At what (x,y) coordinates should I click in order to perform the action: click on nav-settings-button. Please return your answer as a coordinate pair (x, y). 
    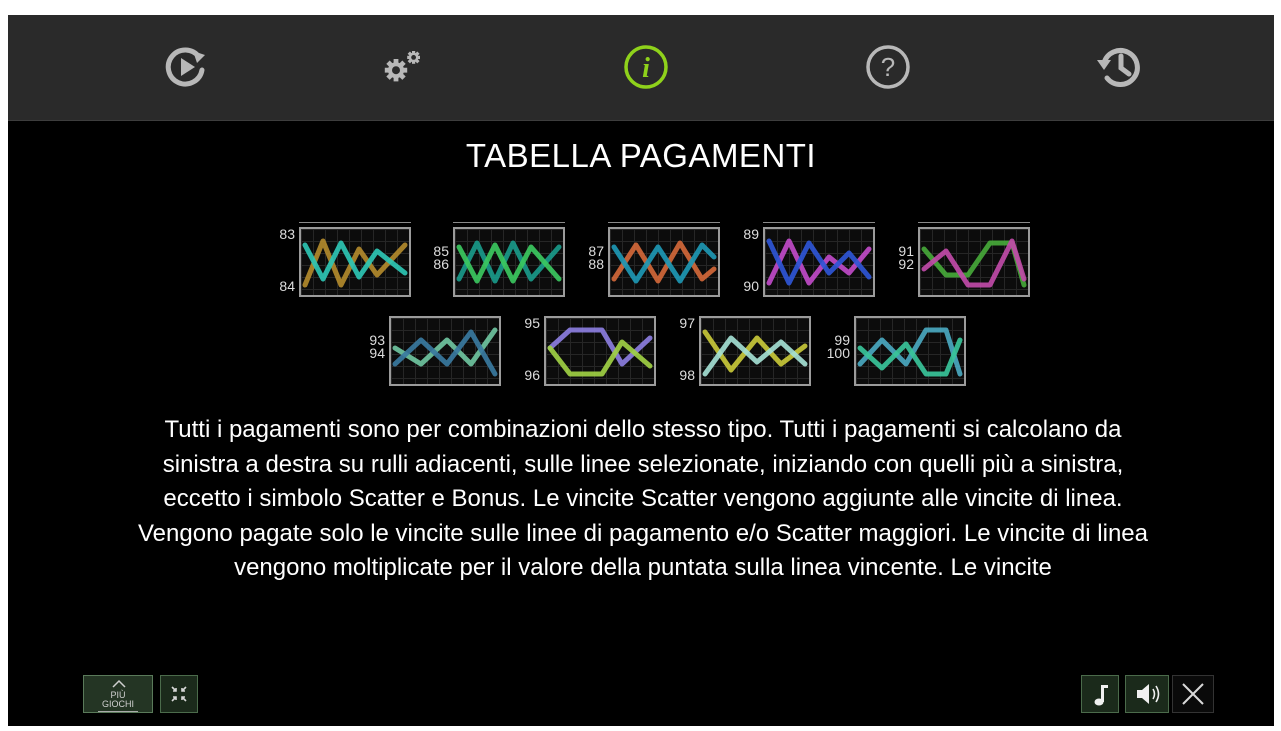
    Looking at the image, I should click on (404, 67).